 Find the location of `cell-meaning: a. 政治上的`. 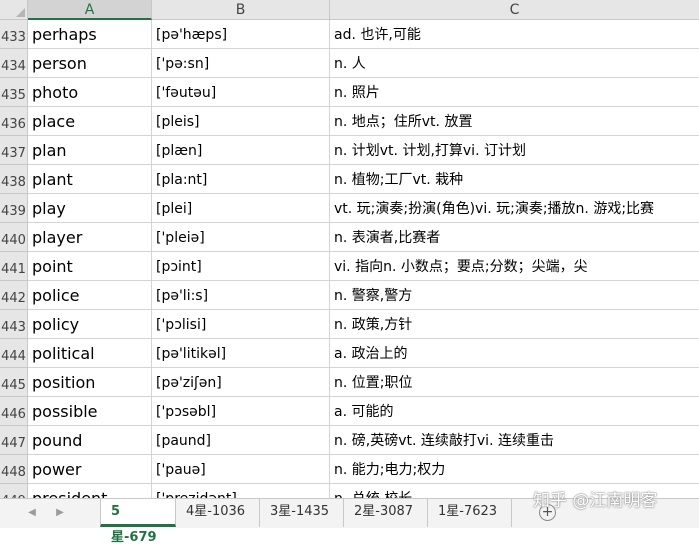

cell-meaning: a. 政治上的 is located at coordinates (514, 353).